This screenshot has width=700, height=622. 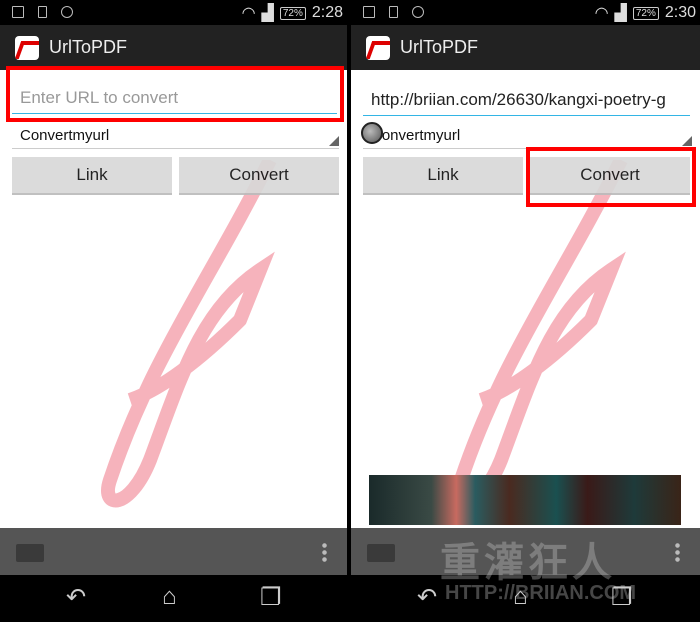 What do you see at coordinates (327, 12) in the screenshot?
I see `clock: 2:28` at bounding box center [327, 12].